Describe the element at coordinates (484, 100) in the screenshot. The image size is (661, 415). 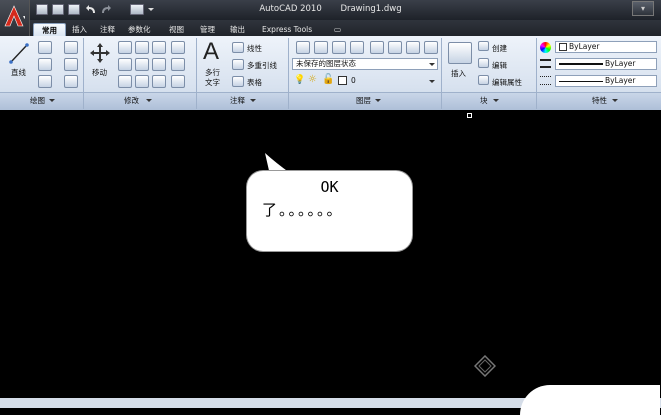
I see `panel-title-block: 块` at that location.